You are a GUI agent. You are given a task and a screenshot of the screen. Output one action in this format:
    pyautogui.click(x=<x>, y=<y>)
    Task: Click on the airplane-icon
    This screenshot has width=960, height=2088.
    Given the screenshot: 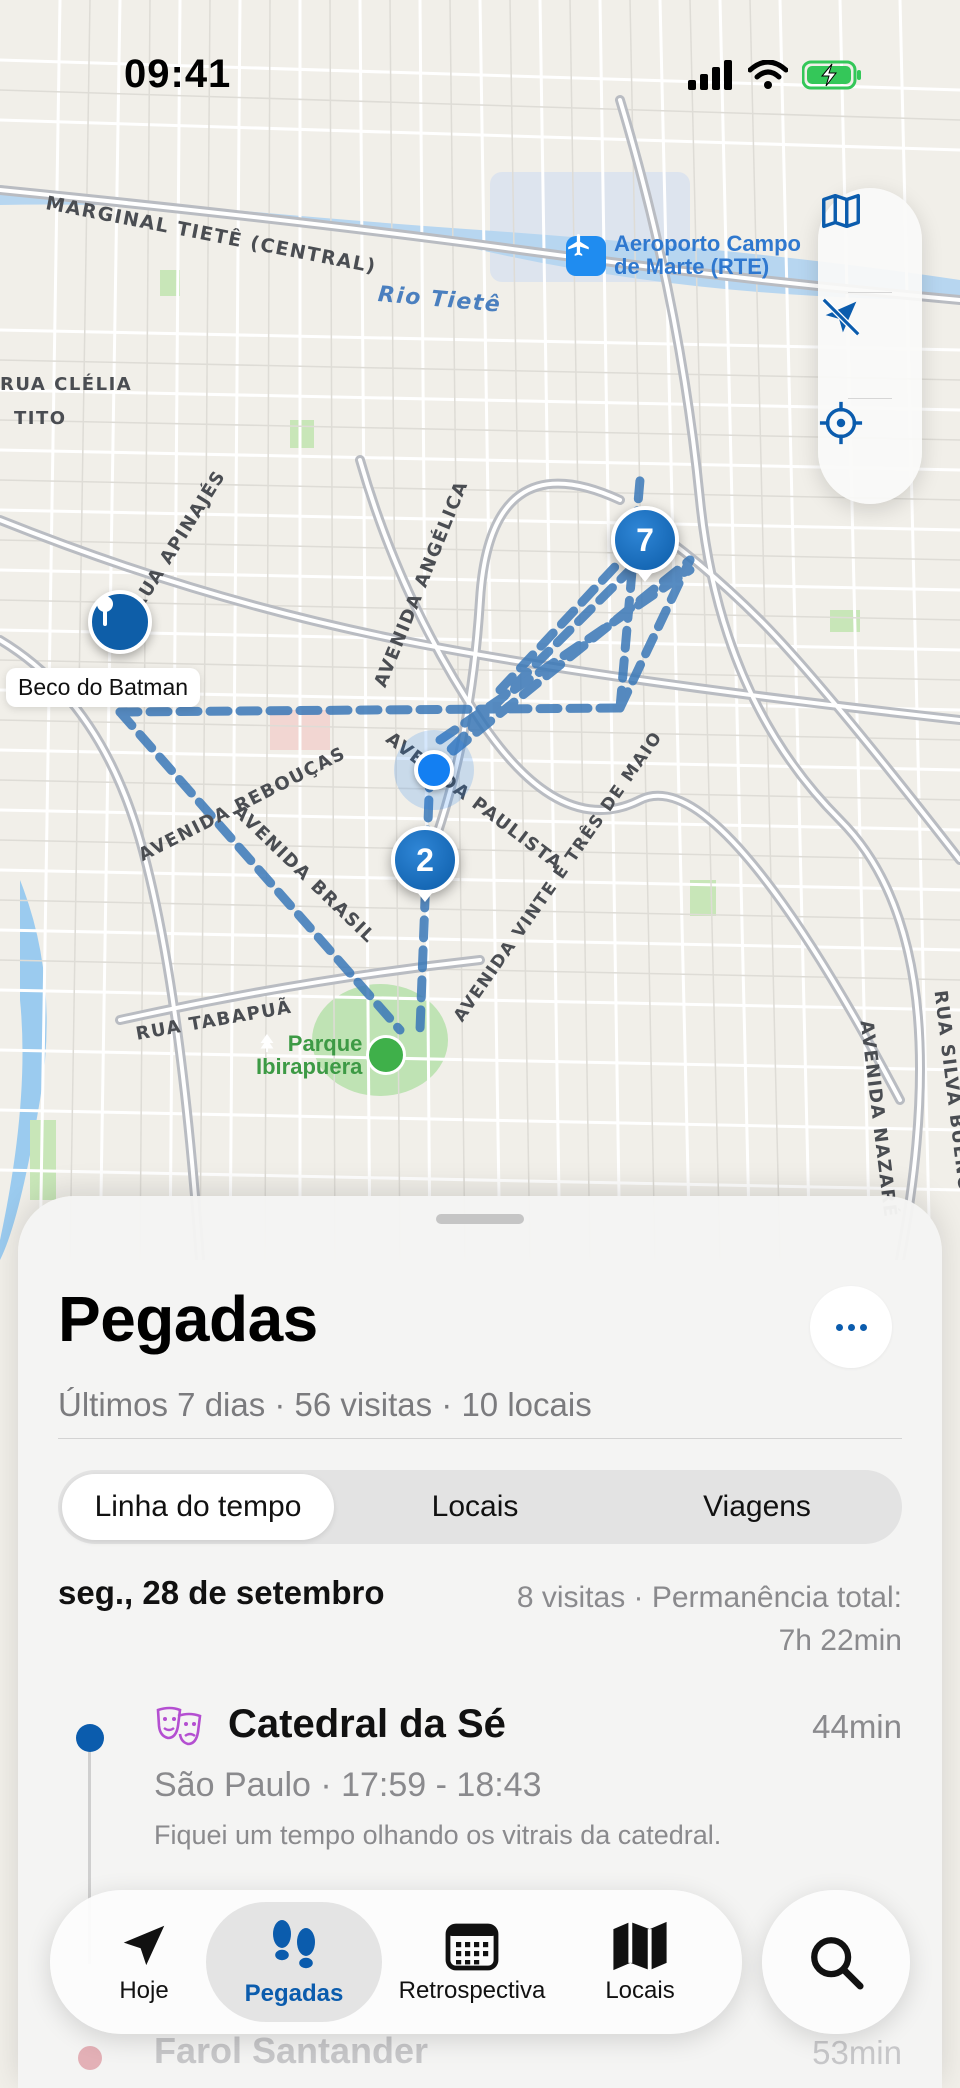 What is the action you would take?
    pyautogui.click(x=586, y=255)
    